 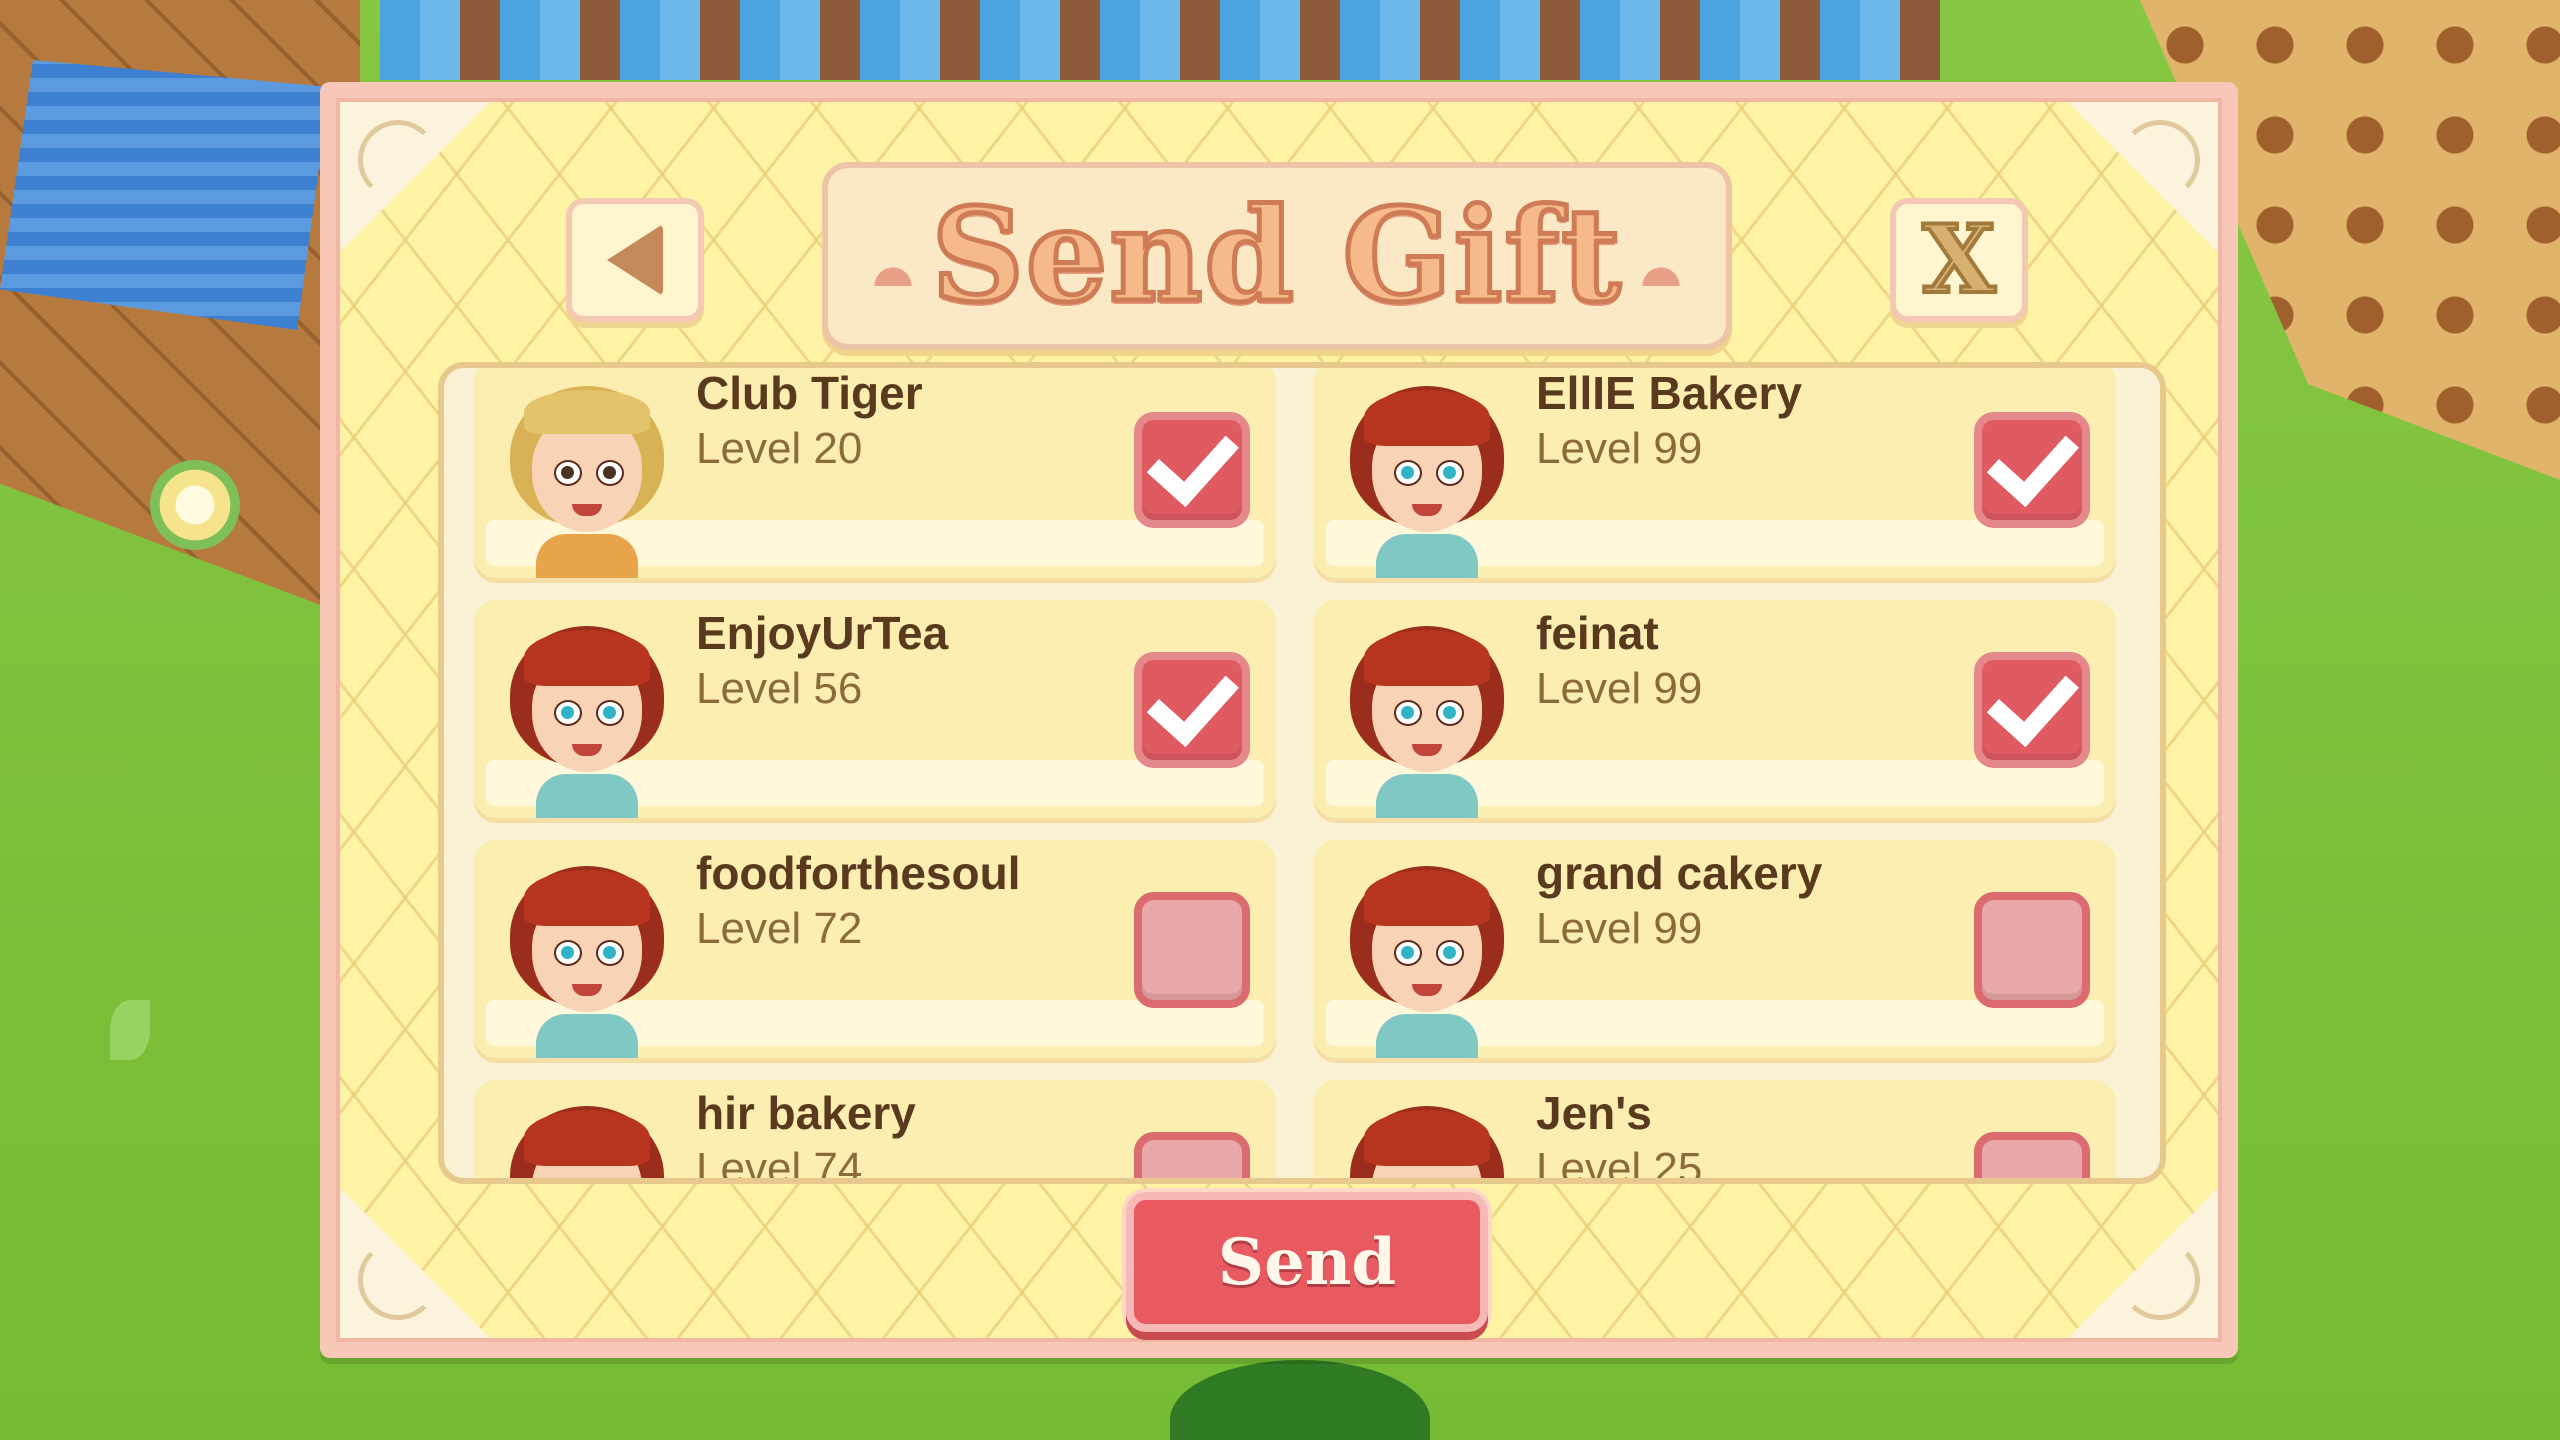 I want to click on dialog-title: Send Gift, so click(x=1276, y=256).